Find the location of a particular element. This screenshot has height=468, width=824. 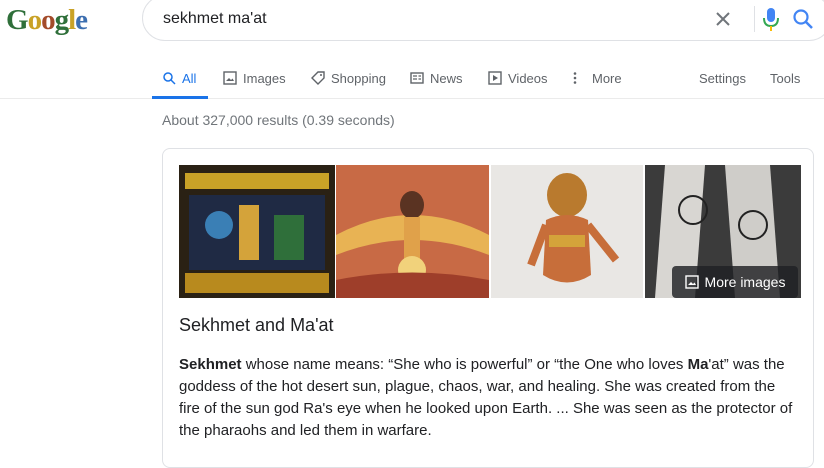

tag-icon is located at coordinates (318, 78).